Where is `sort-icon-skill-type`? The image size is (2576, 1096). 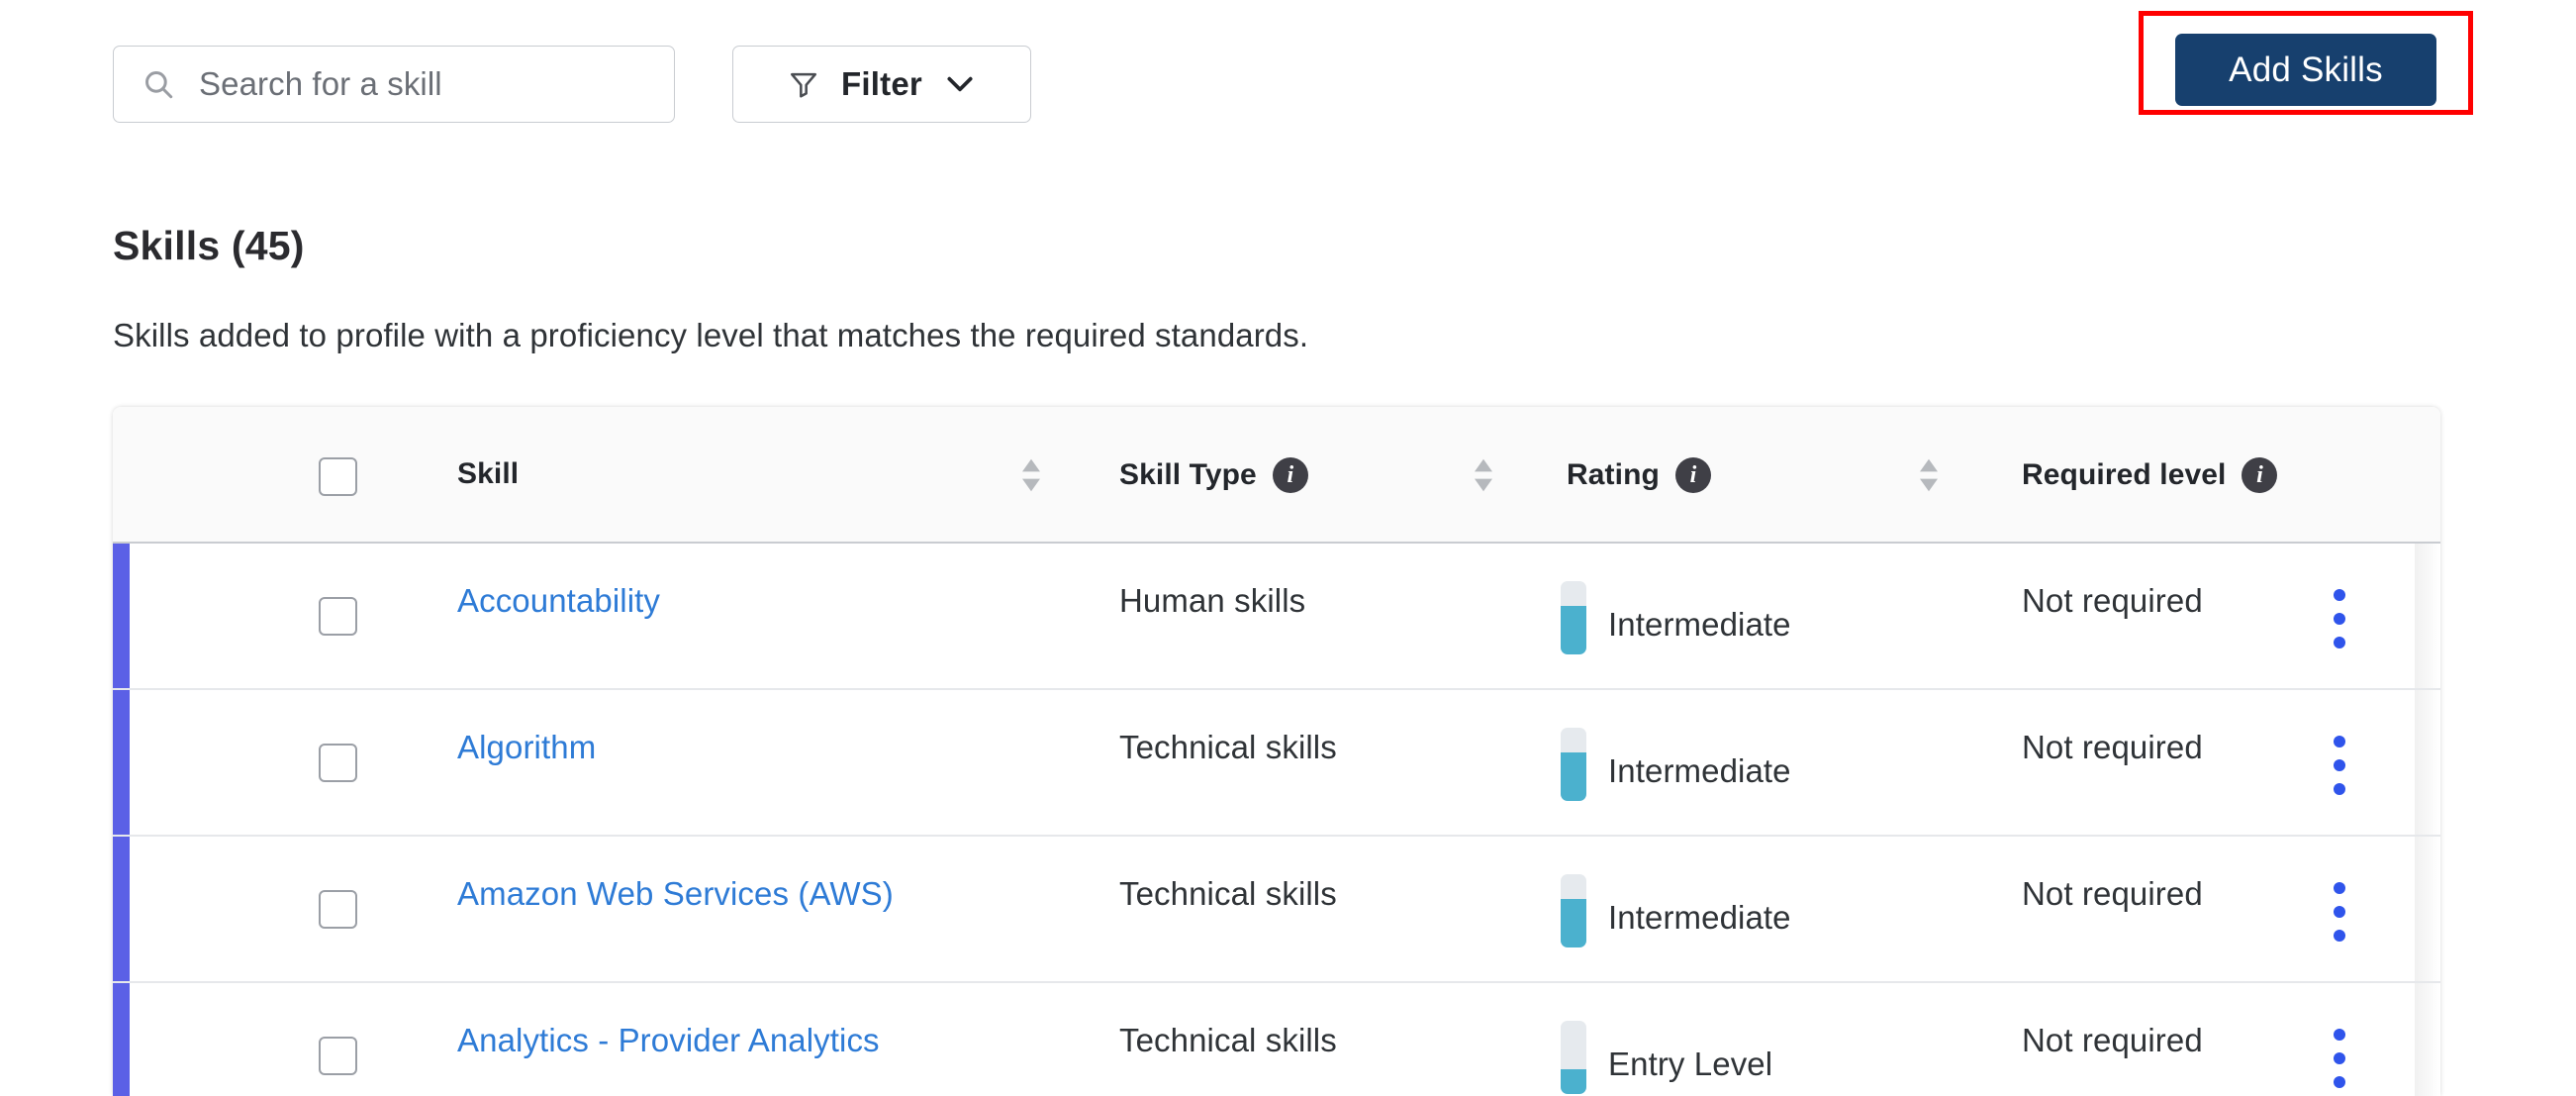
sort-icon-skill-type is located at coordinates (1483, 475).